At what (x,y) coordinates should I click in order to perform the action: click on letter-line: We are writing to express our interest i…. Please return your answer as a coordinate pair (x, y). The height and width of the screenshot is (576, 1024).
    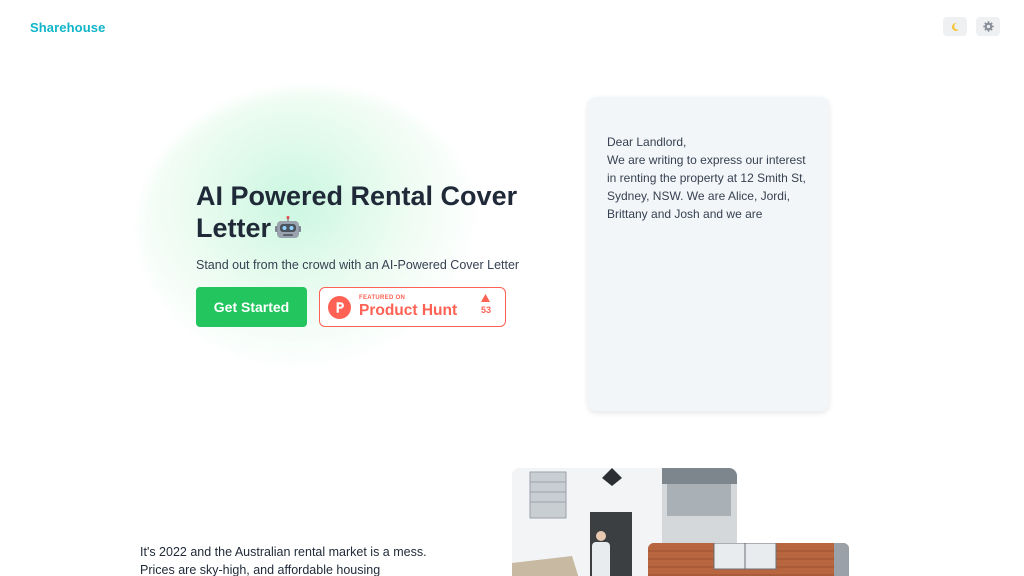
    Looking at the image, I should click on (706, 187).